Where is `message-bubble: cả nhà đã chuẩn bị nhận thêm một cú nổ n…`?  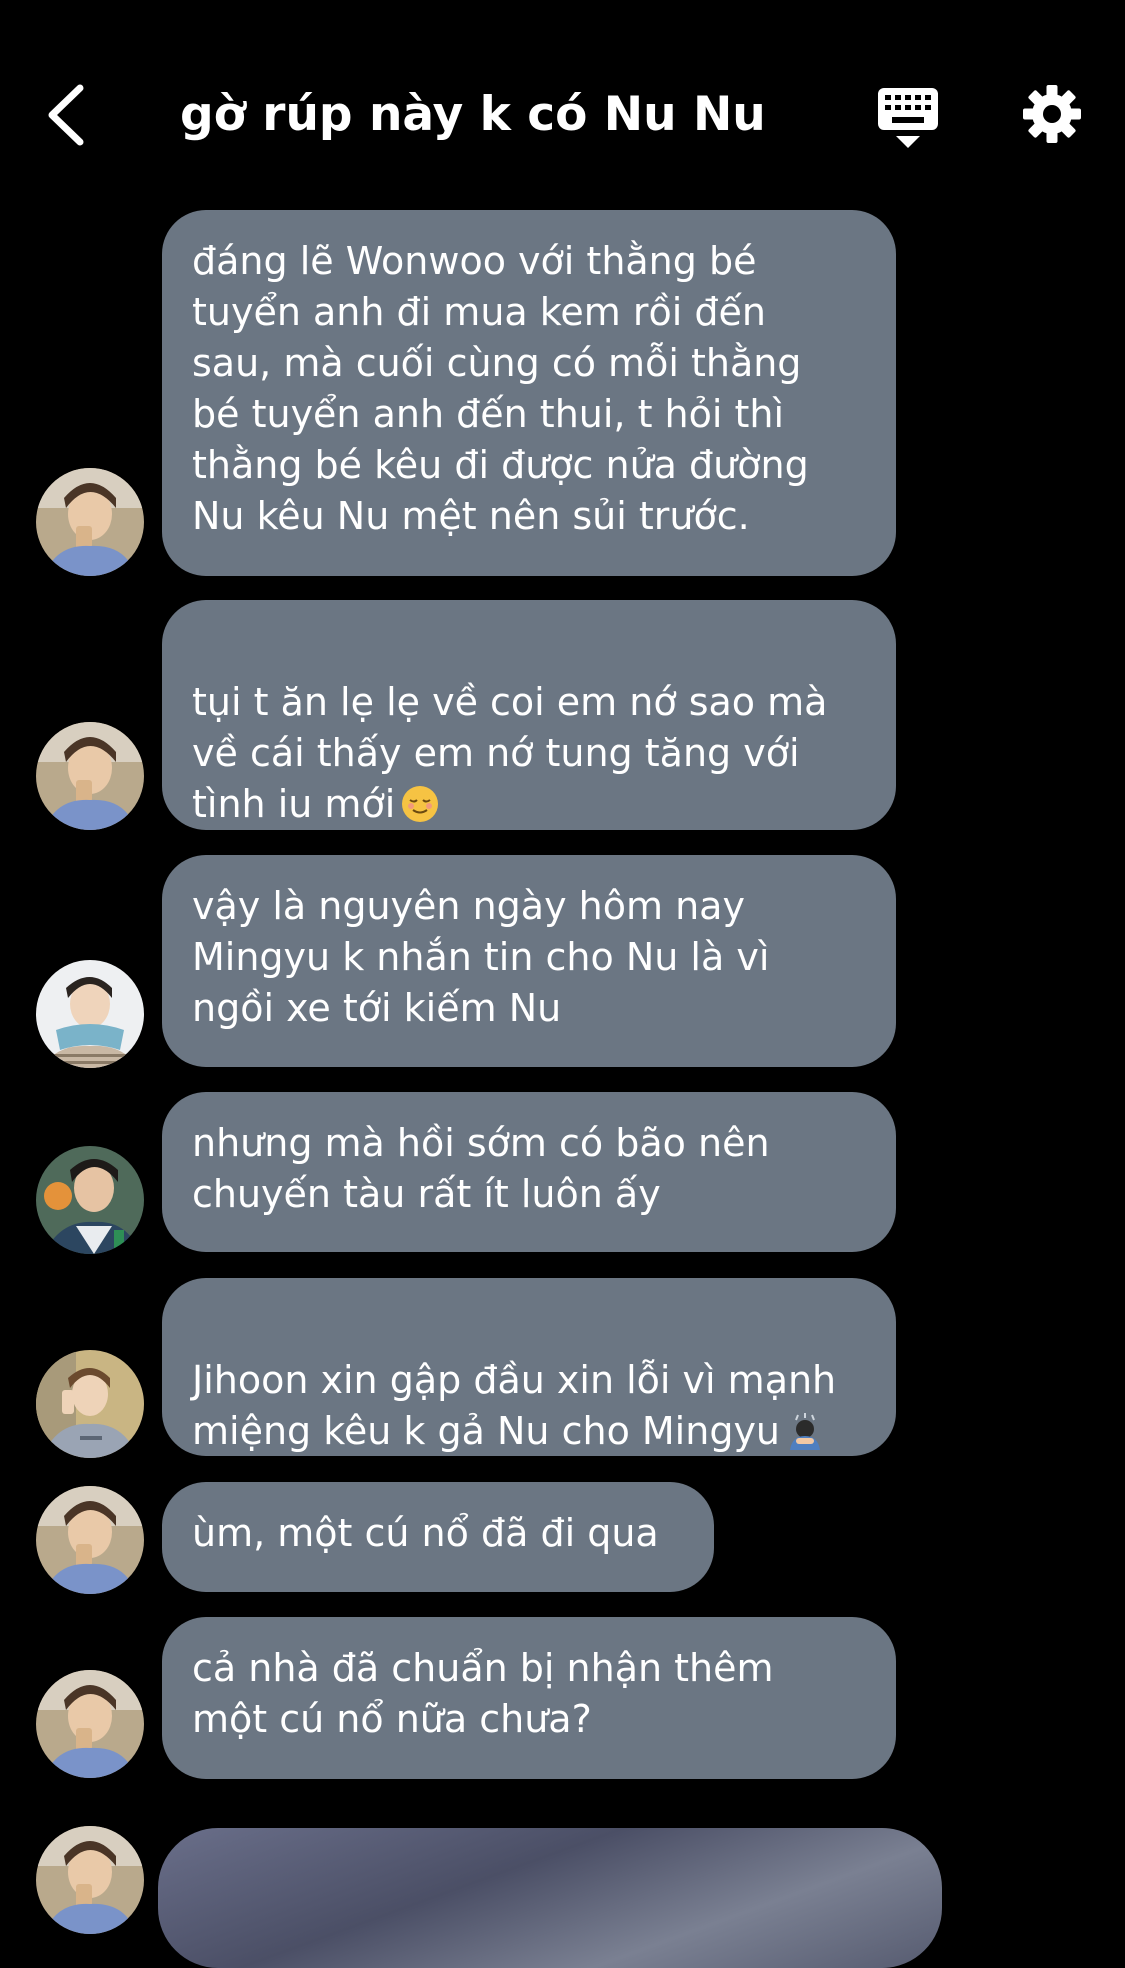 message-bubble: cả nhà đã chuẩn bị nhận thêm một cú nổ n… is located at coordinates (529, 1698).